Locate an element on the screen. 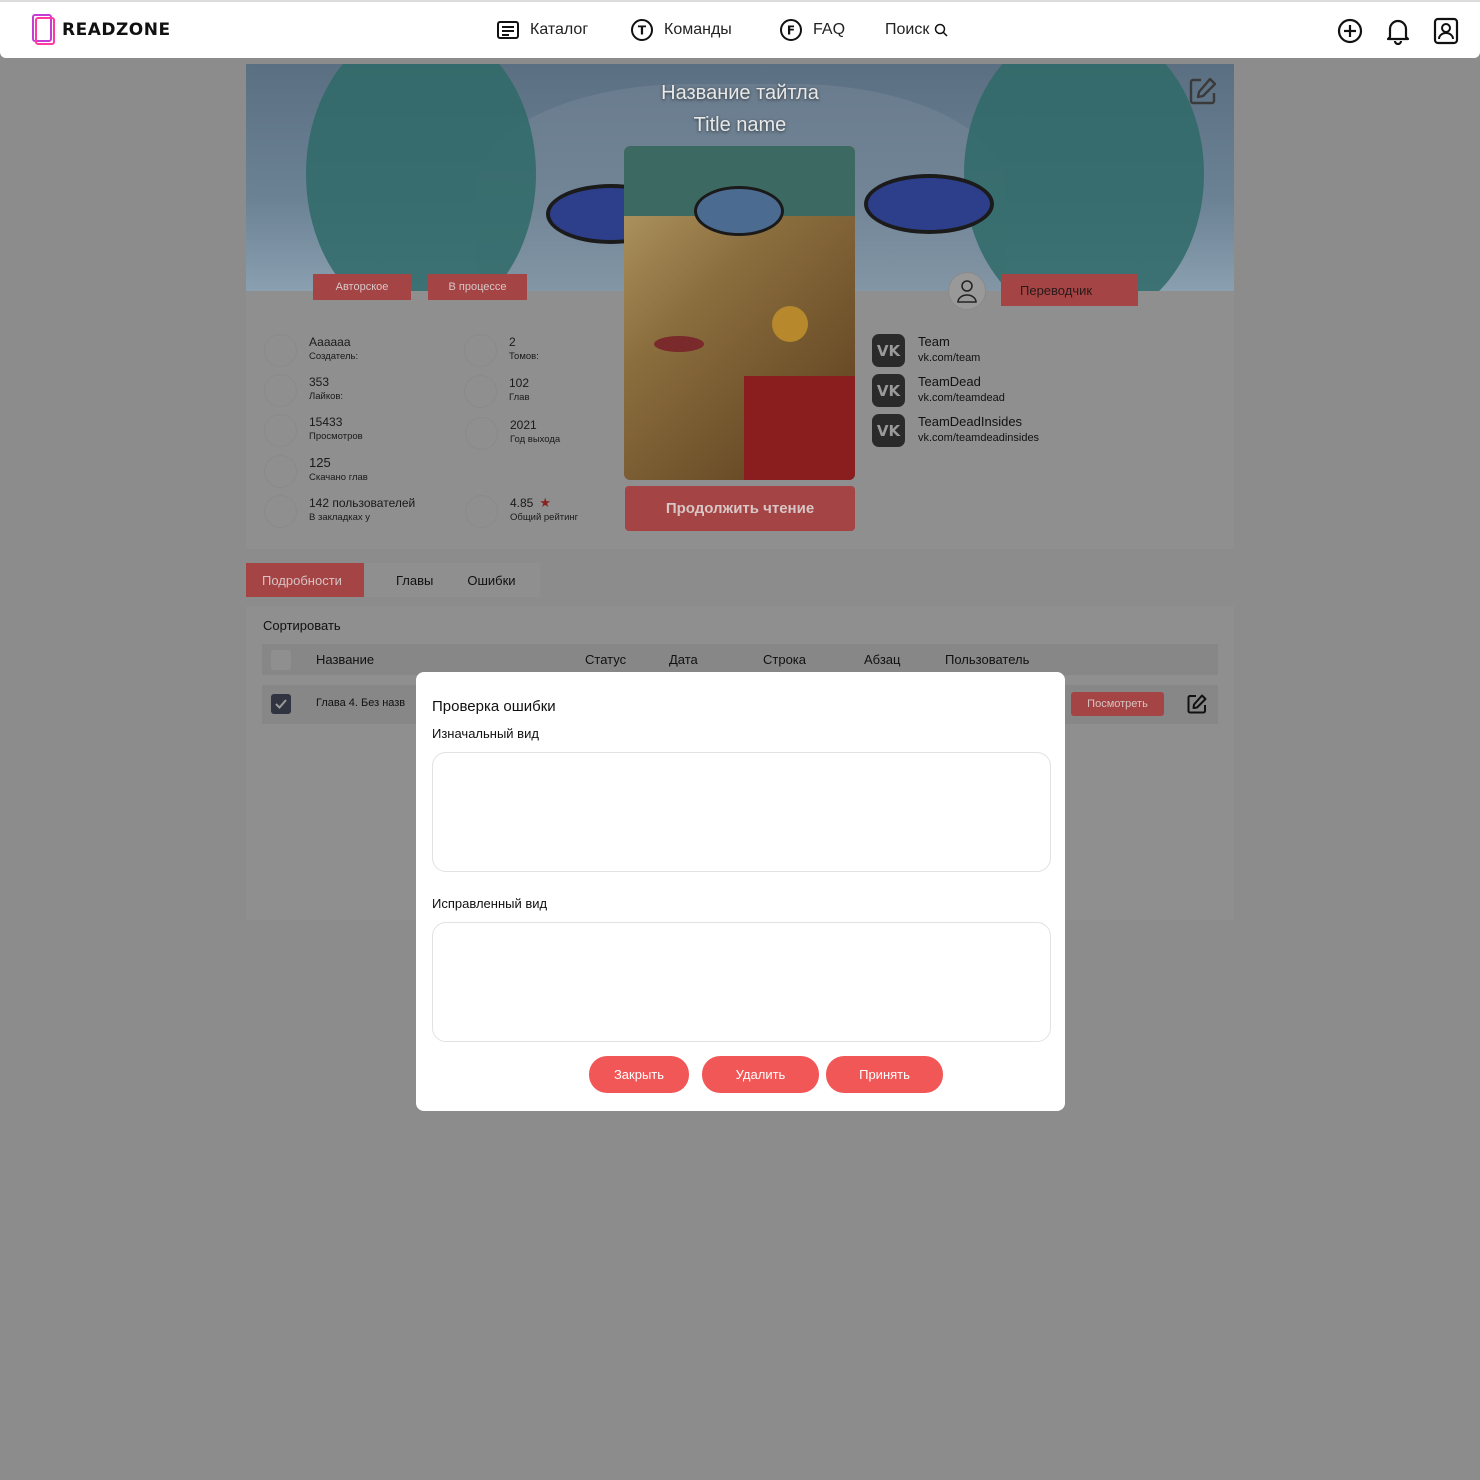 The height and width of the screenshot is (1480, 1480). stat-label: Общий рейтинг is located at coordinates (544, 517).